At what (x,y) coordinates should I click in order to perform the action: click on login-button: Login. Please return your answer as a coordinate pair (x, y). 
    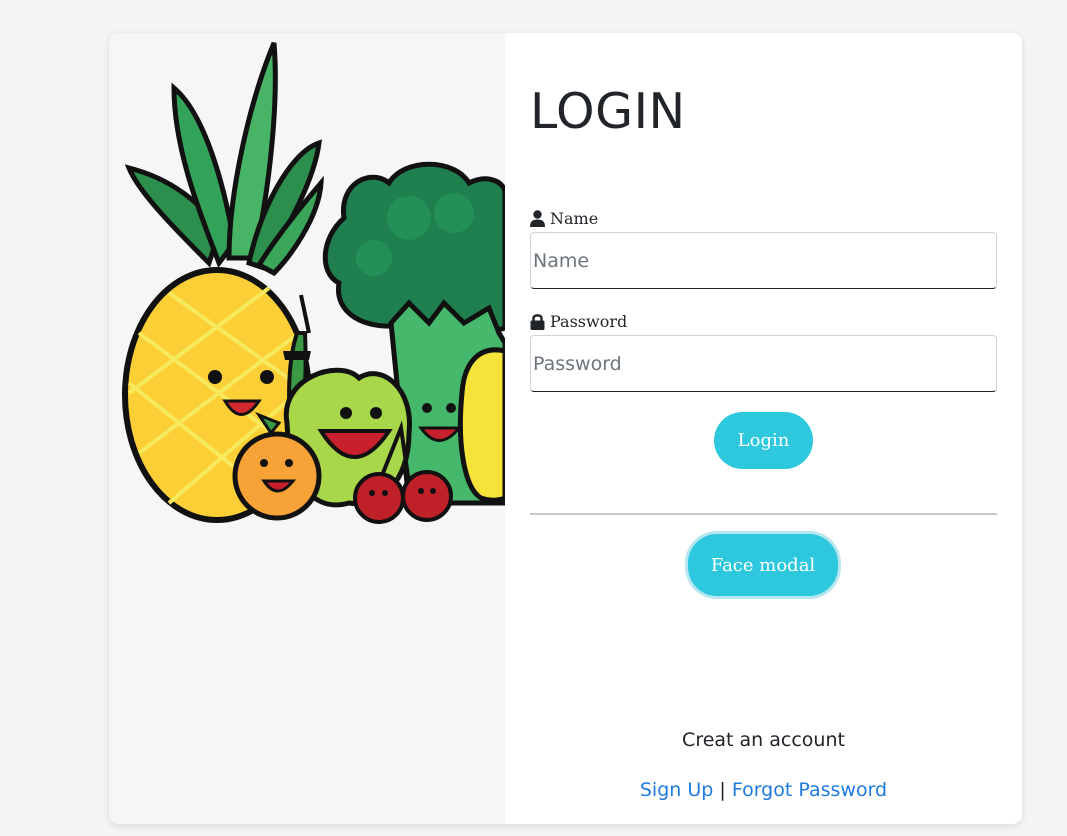
    Looking at the image, I should click on (763, 440).